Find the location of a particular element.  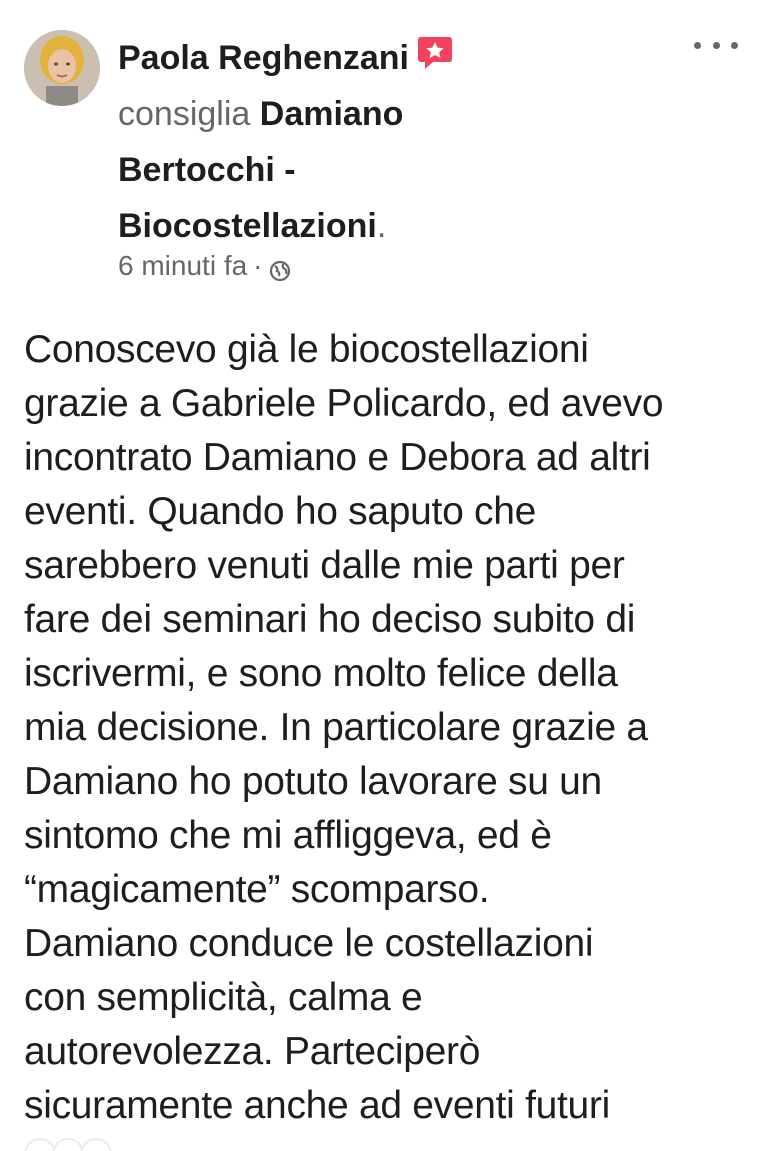

post-body-line: mia decisione. In particolare grazie a is located at coordinates (336, 727).